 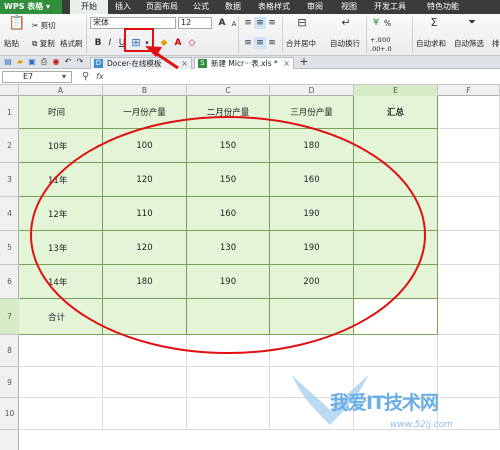 What do you see at coordinates (16, 24) in the screenshot?
I see `paste-icon: 📋` at bounding box center [16, 24].